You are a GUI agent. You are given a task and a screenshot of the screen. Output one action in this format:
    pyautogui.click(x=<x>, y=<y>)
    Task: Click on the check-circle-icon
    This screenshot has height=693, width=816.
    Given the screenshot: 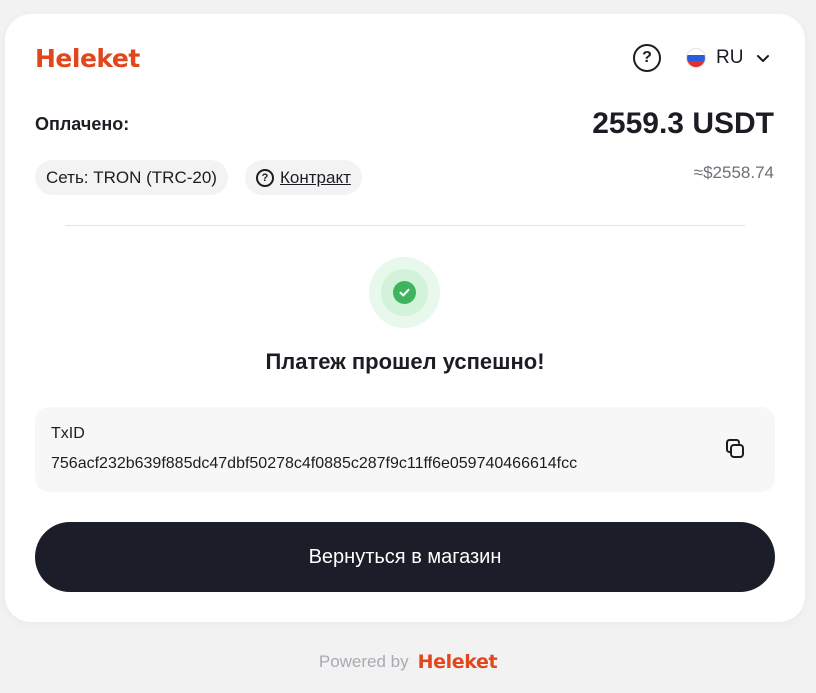 What is the action you would take?
    pyautogui.click(x=404, y=292)
    